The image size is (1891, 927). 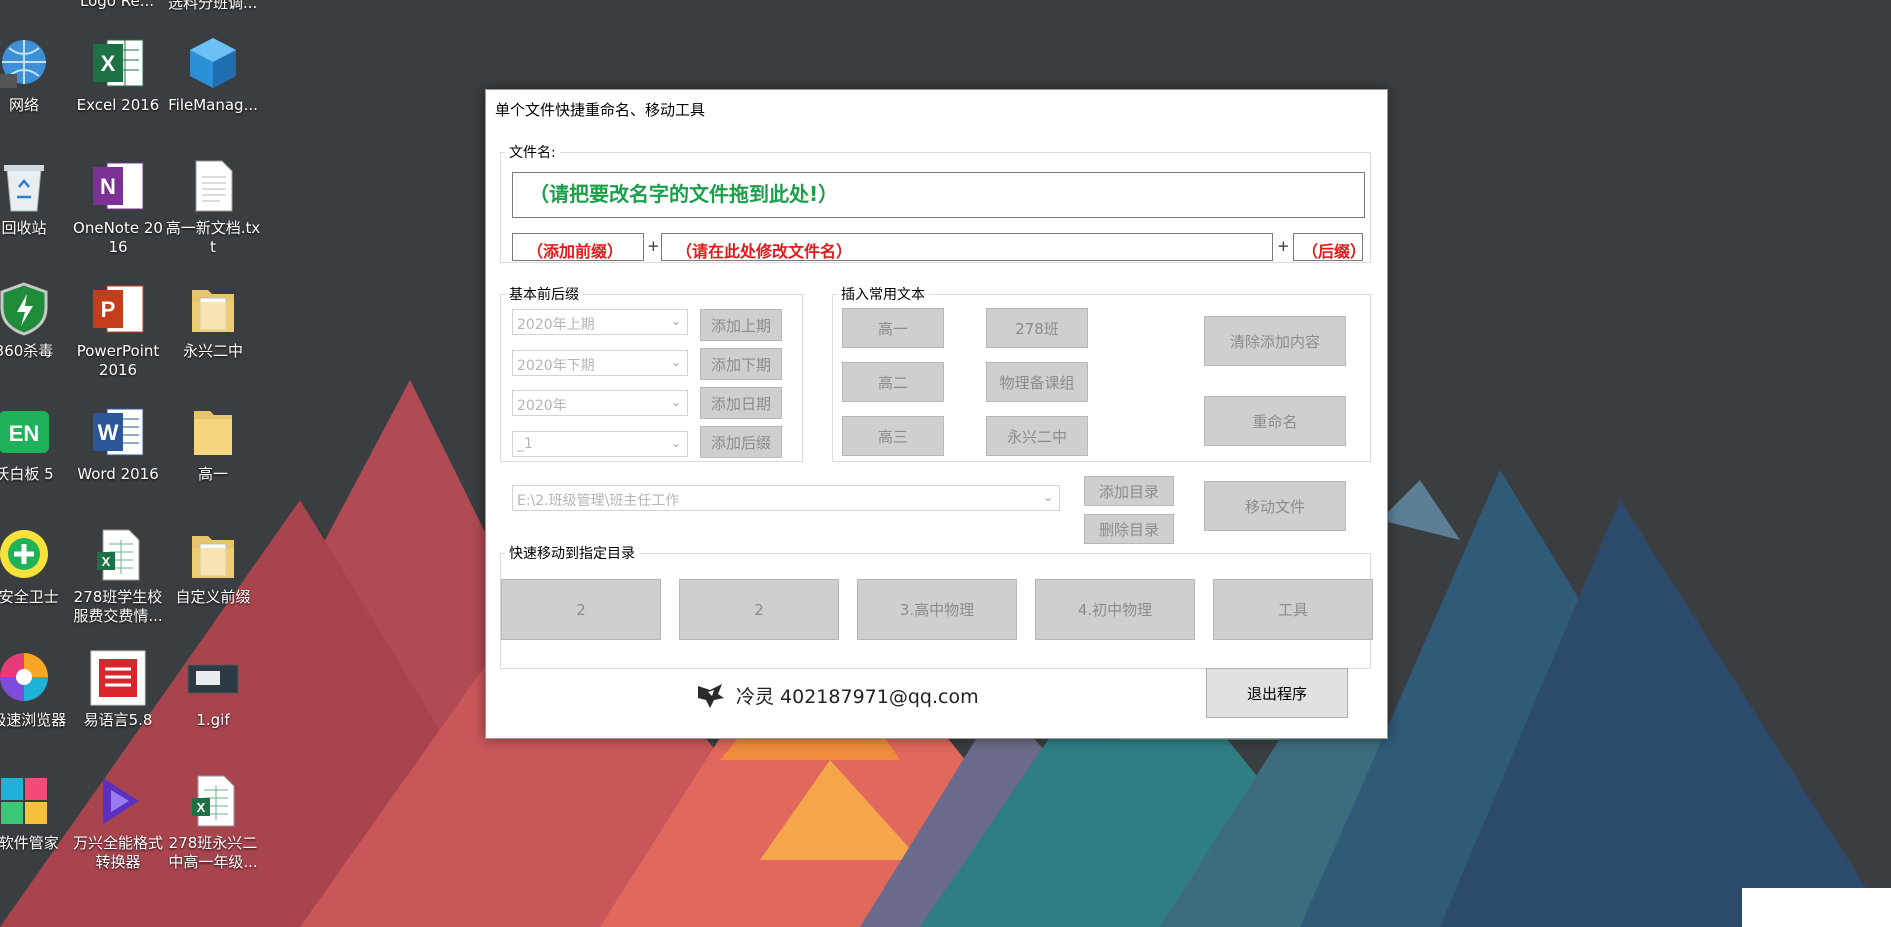 What do you see at coordinates (23, 105) in the screenshot?
I see `desktop-icon-label: 网络` at bounding box center [23, 105].